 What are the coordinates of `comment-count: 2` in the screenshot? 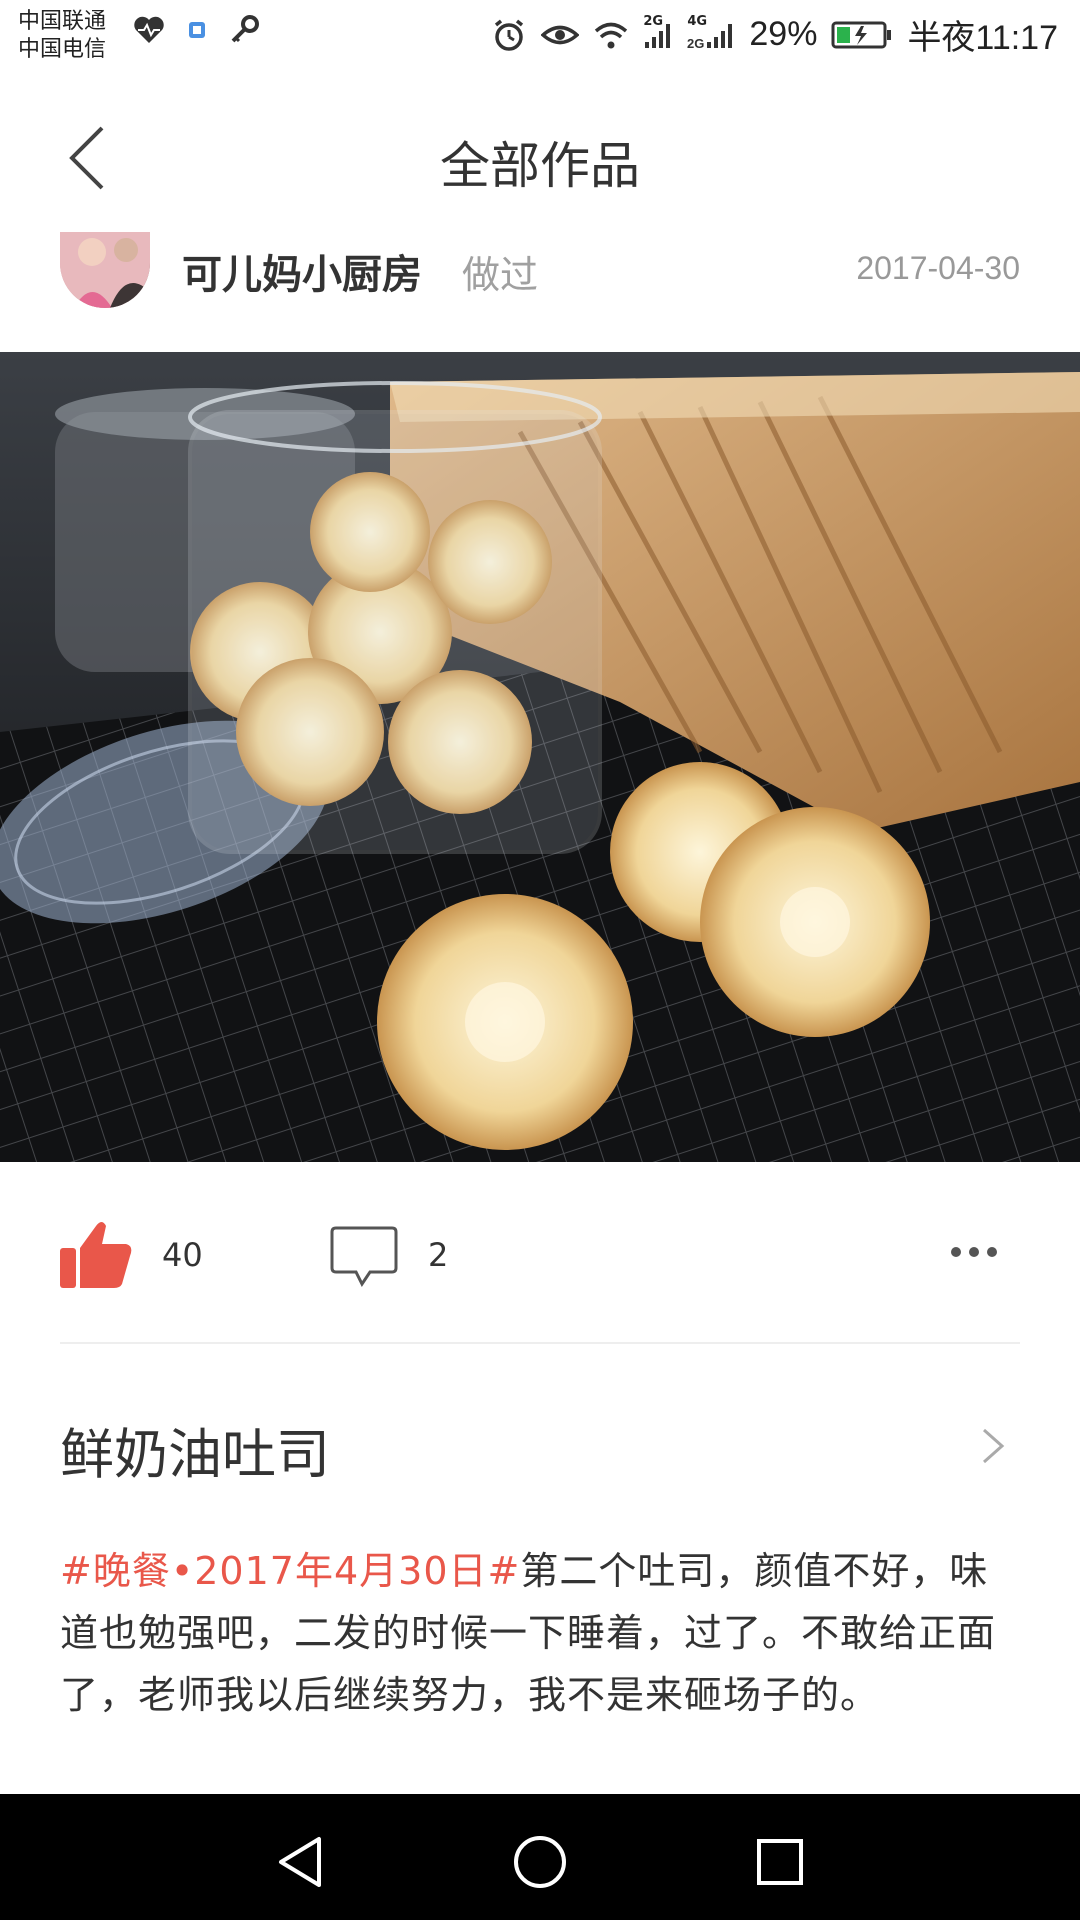 It's located at (438, 1255).